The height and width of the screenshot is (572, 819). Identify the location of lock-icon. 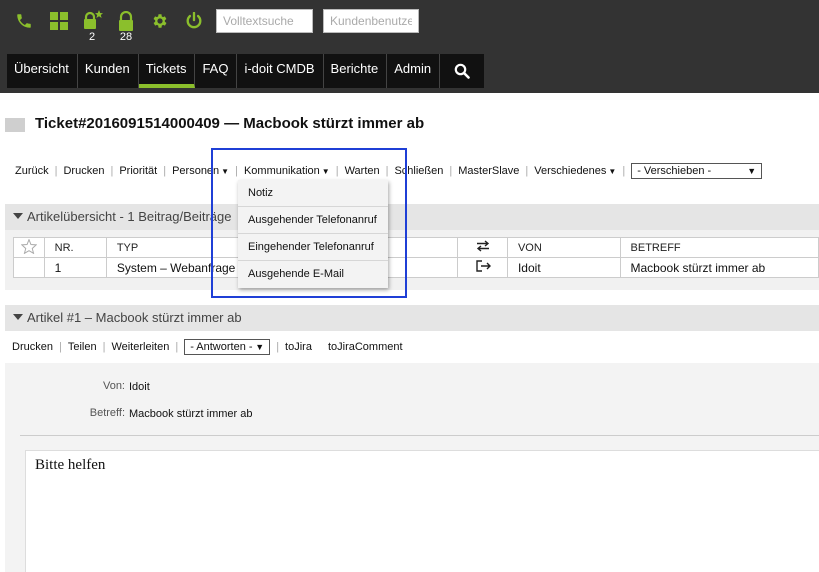
(126, 21).